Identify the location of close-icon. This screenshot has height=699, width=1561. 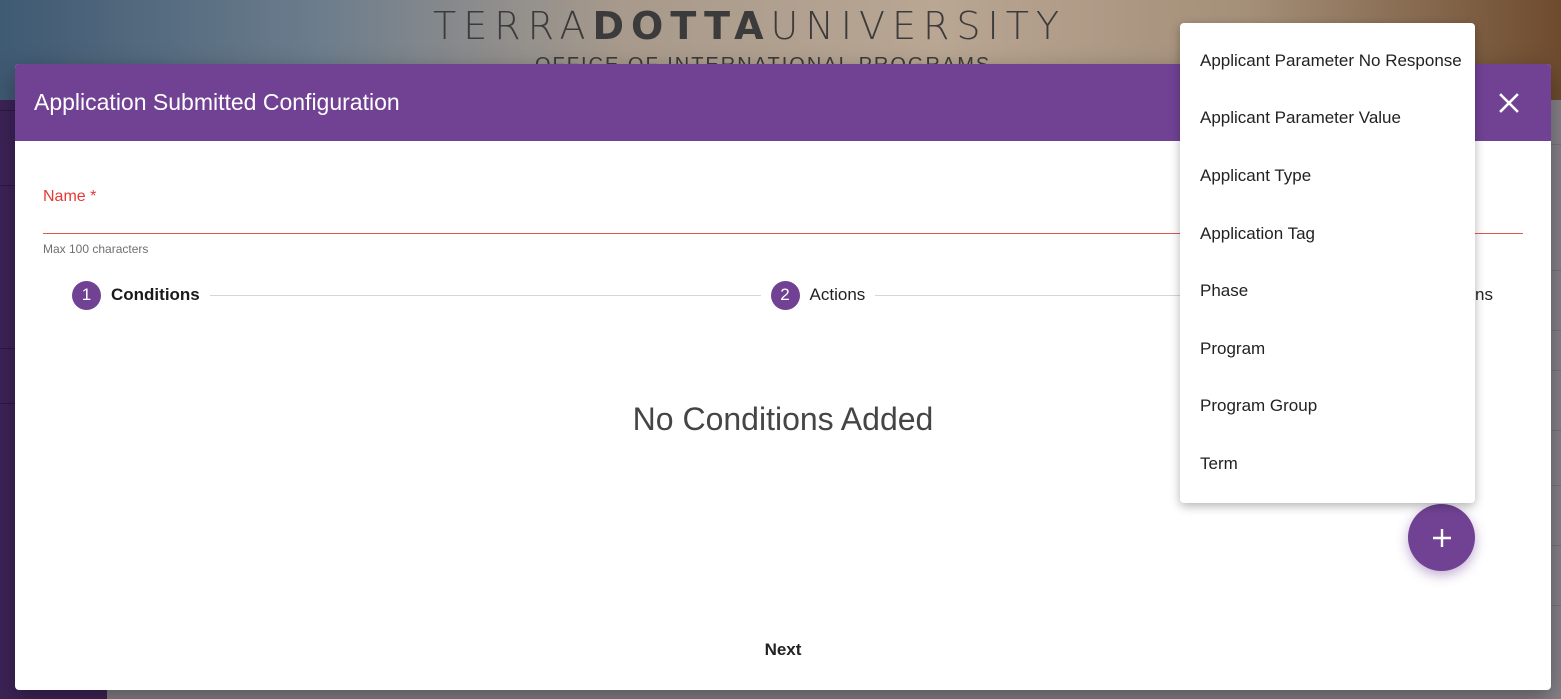
(1509, 103).